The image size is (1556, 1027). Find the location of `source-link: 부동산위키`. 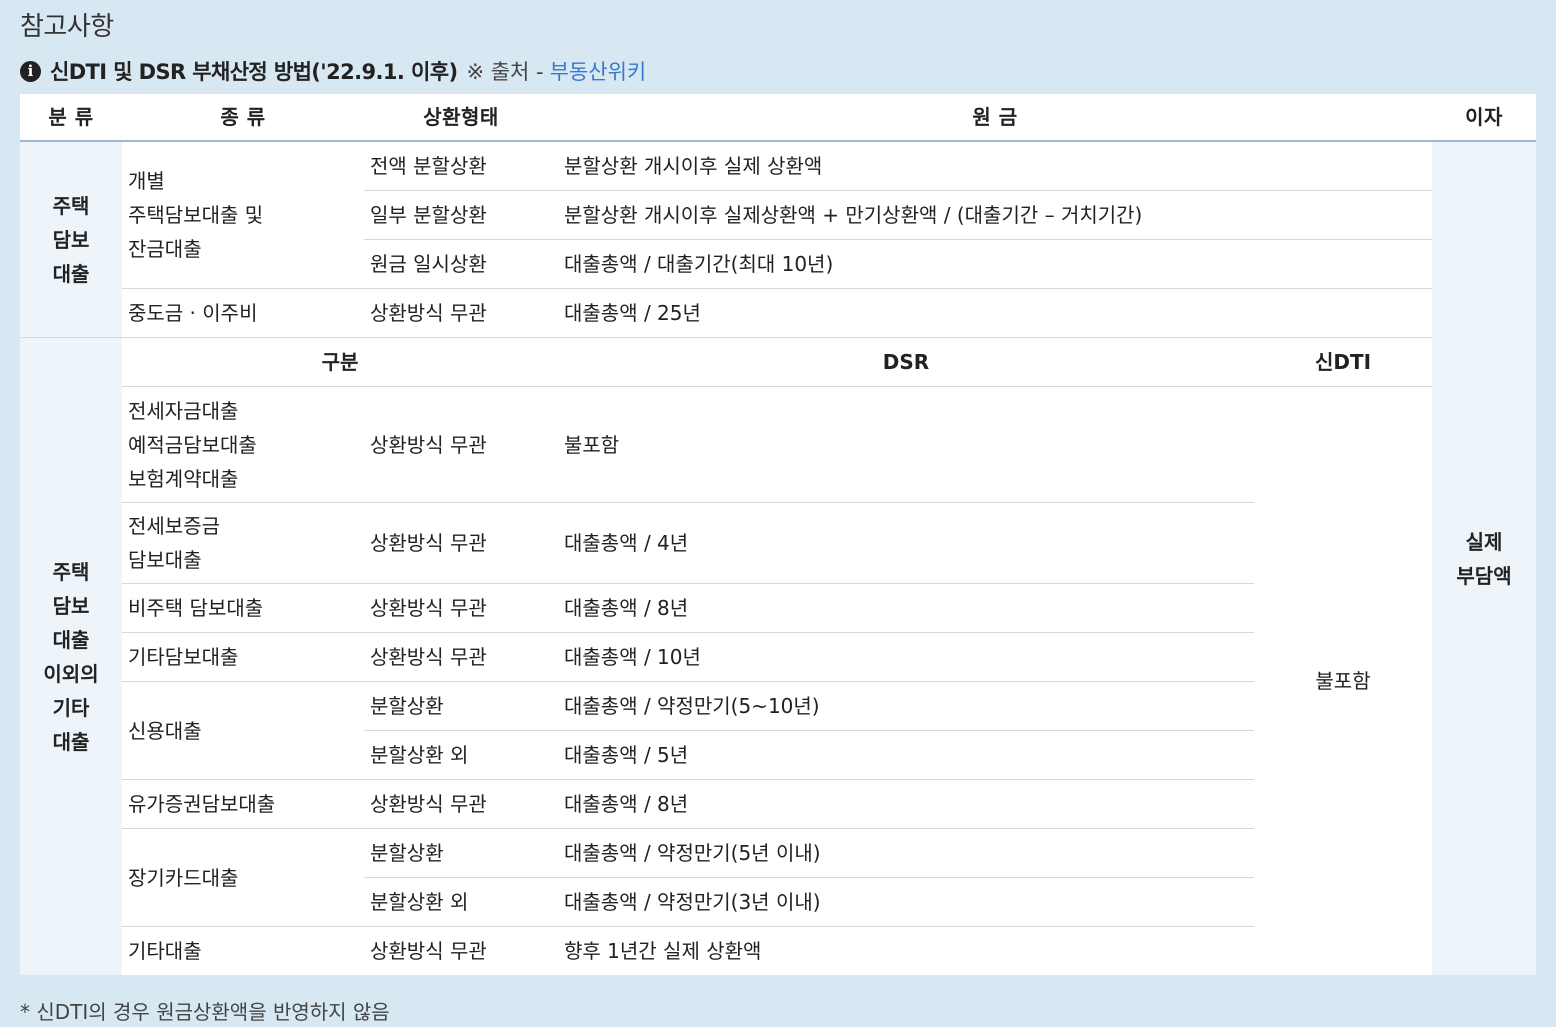

source-link: 부동산위키 is located at coordinates (598, 71).